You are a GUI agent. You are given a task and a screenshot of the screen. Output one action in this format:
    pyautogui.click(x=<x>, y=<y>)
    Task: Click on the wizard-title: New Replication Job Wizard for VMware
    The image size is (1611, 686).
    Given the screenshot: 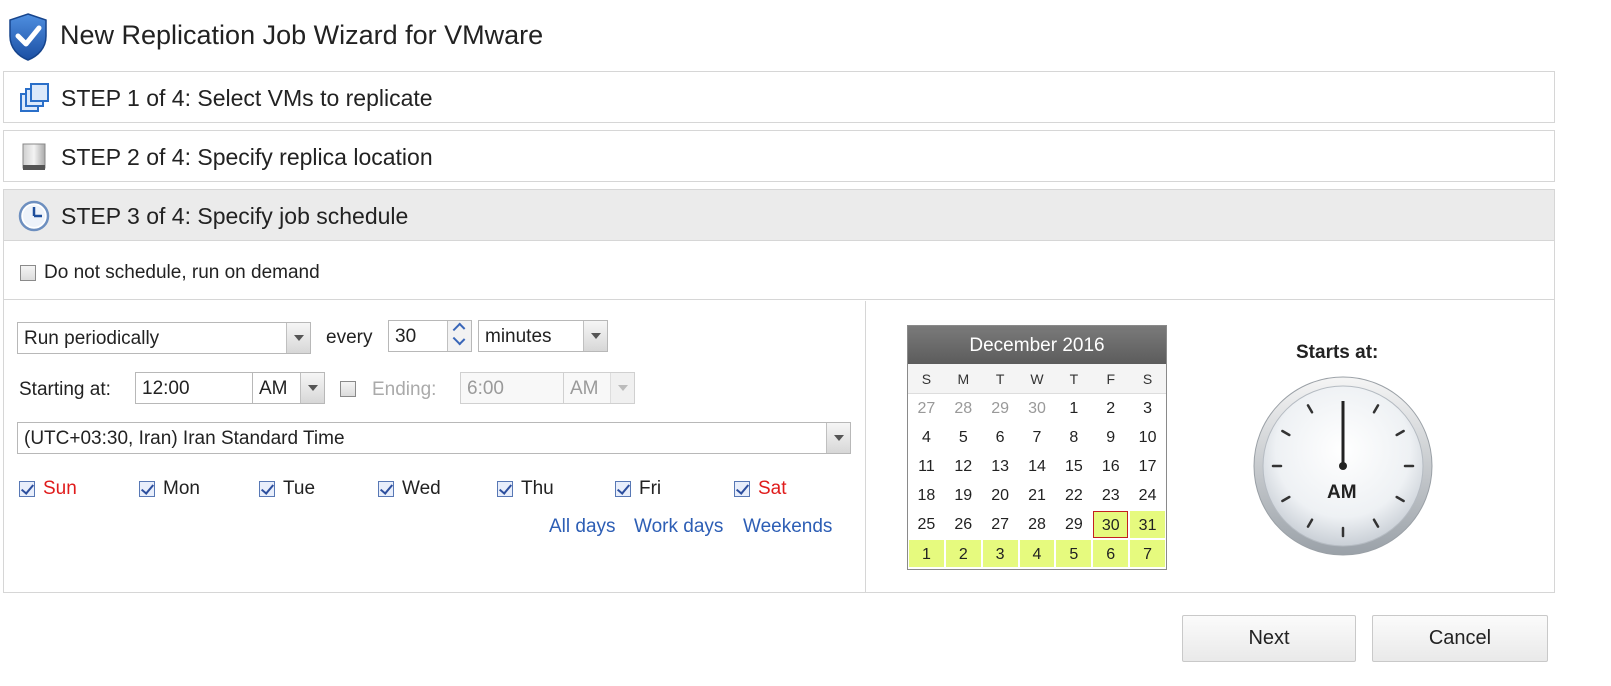 What is the action you would take?
    pyautogui.click(x=302, y=35)
    